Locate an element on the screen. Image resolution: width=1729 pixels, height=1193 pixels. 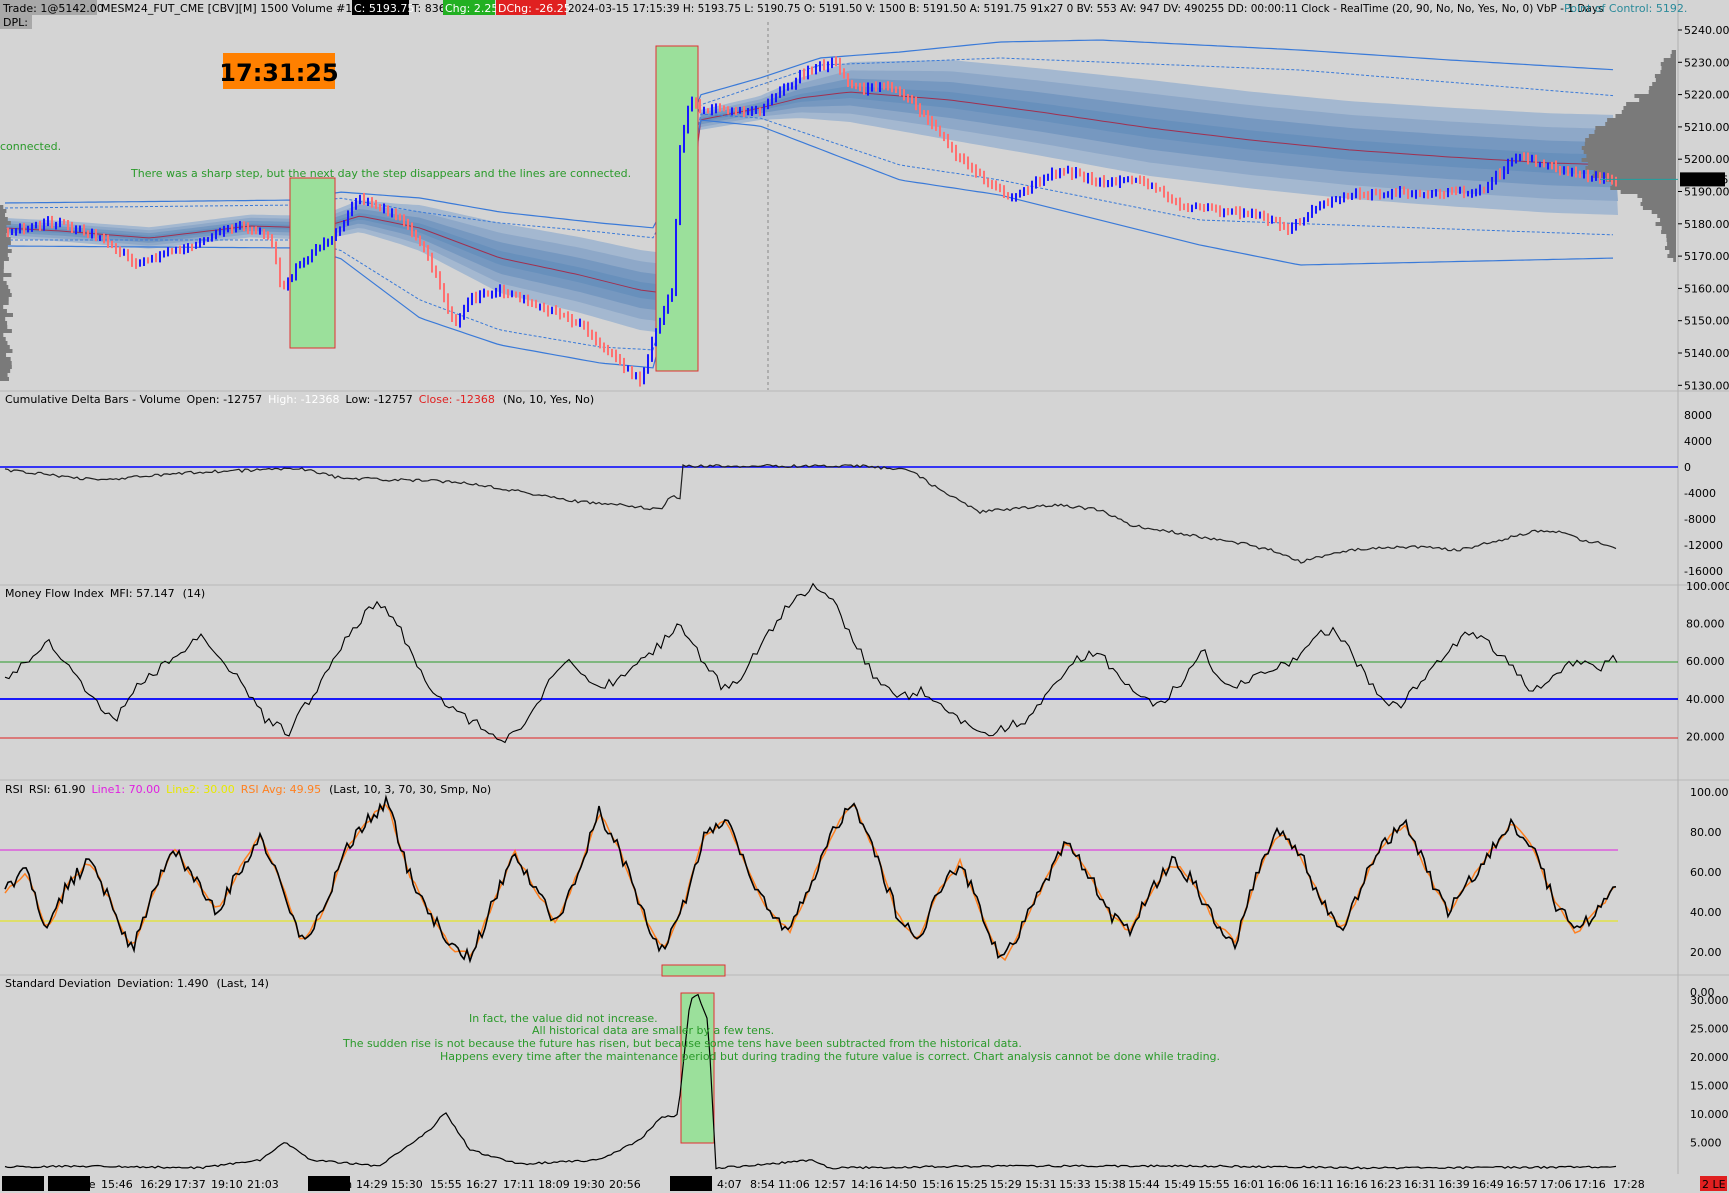
time-label: 15:30 is located at coordinates (407, 1184).